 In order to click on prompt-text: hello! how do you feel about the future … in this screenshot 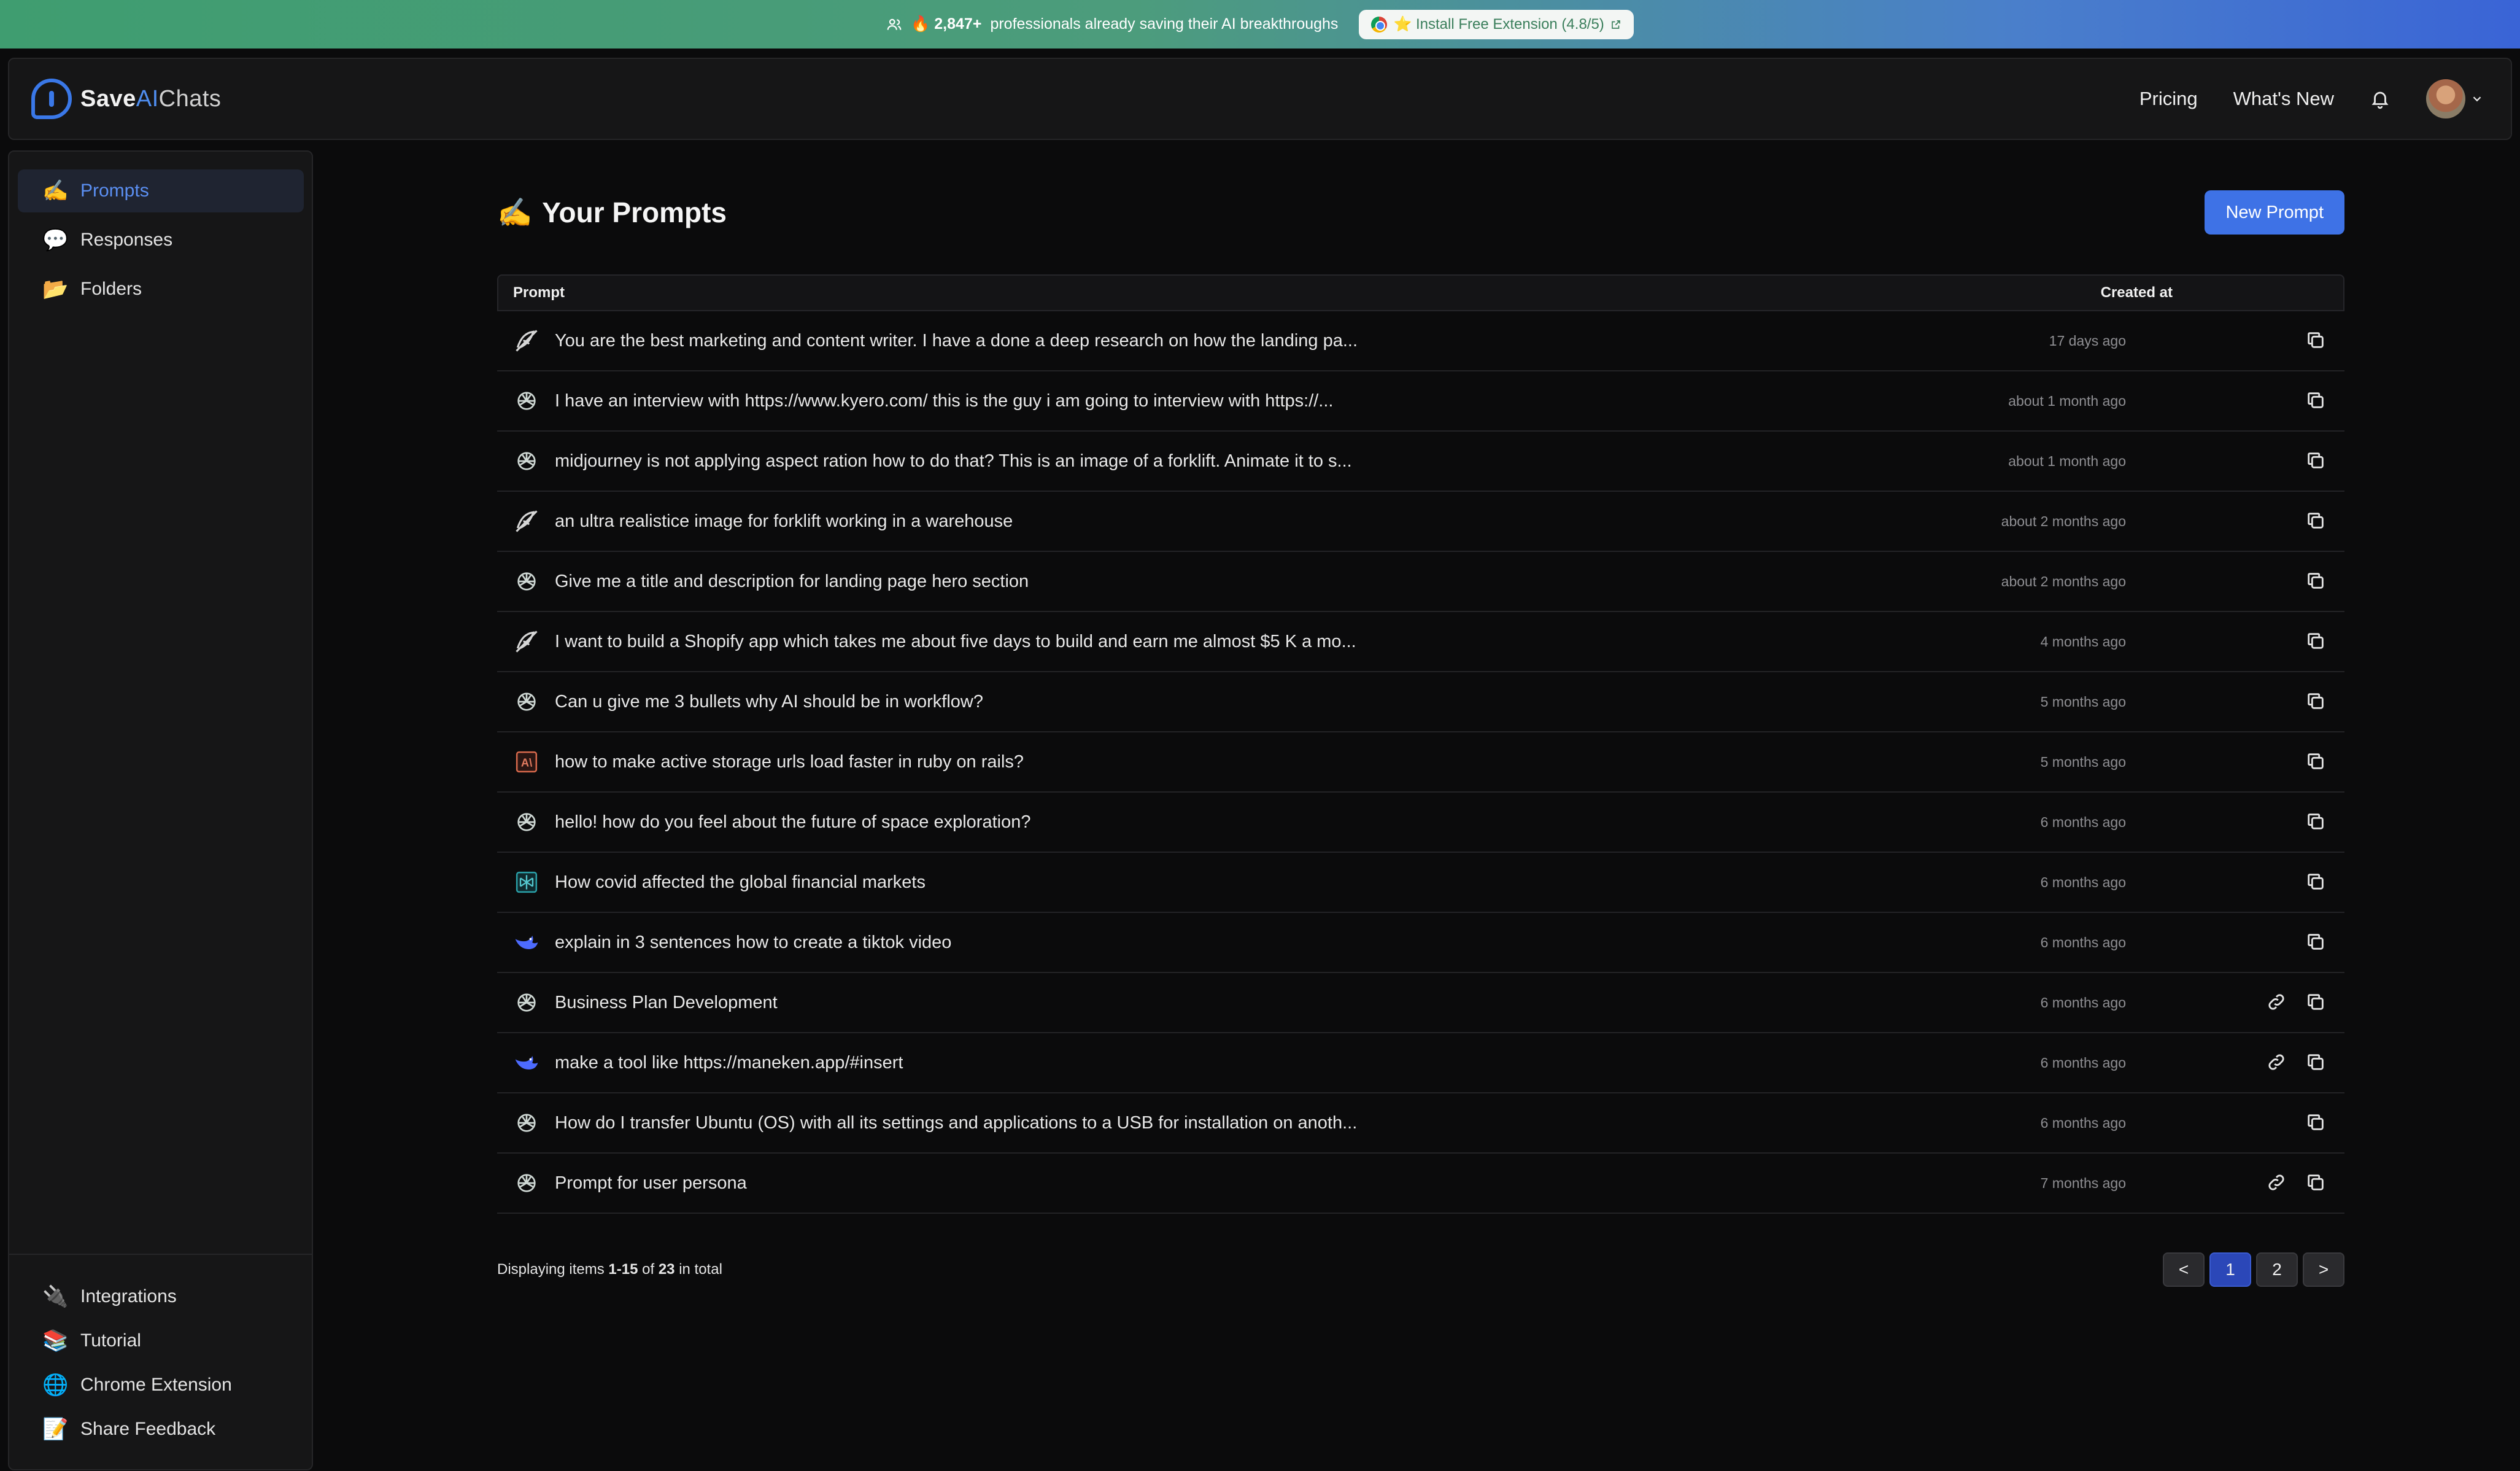, I will do `click(1239, 822)`.